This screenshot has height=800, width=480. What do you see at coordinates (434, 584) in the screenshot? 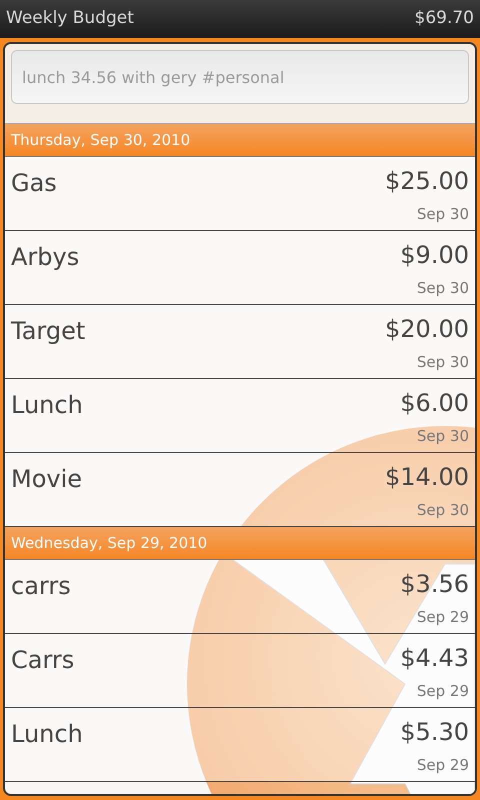
I see `expense-amount: $3.56` at bounding box center [434, 584].